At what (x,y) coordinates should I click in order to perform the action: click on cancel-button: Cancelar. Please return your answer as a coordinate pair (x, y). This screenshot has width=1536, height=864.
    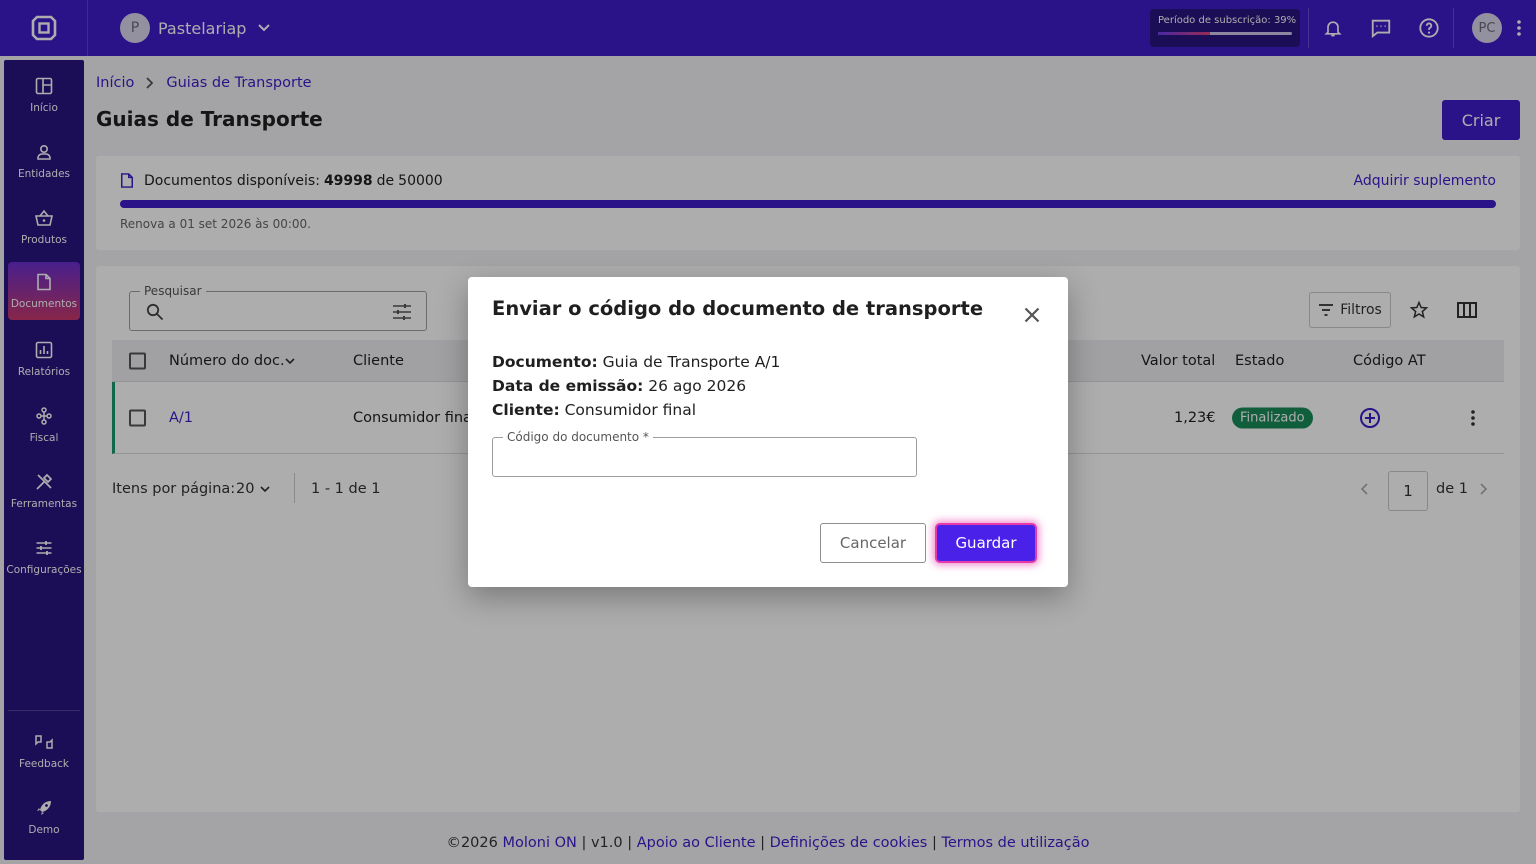
    Looking at the image, I should click on (873, 543).